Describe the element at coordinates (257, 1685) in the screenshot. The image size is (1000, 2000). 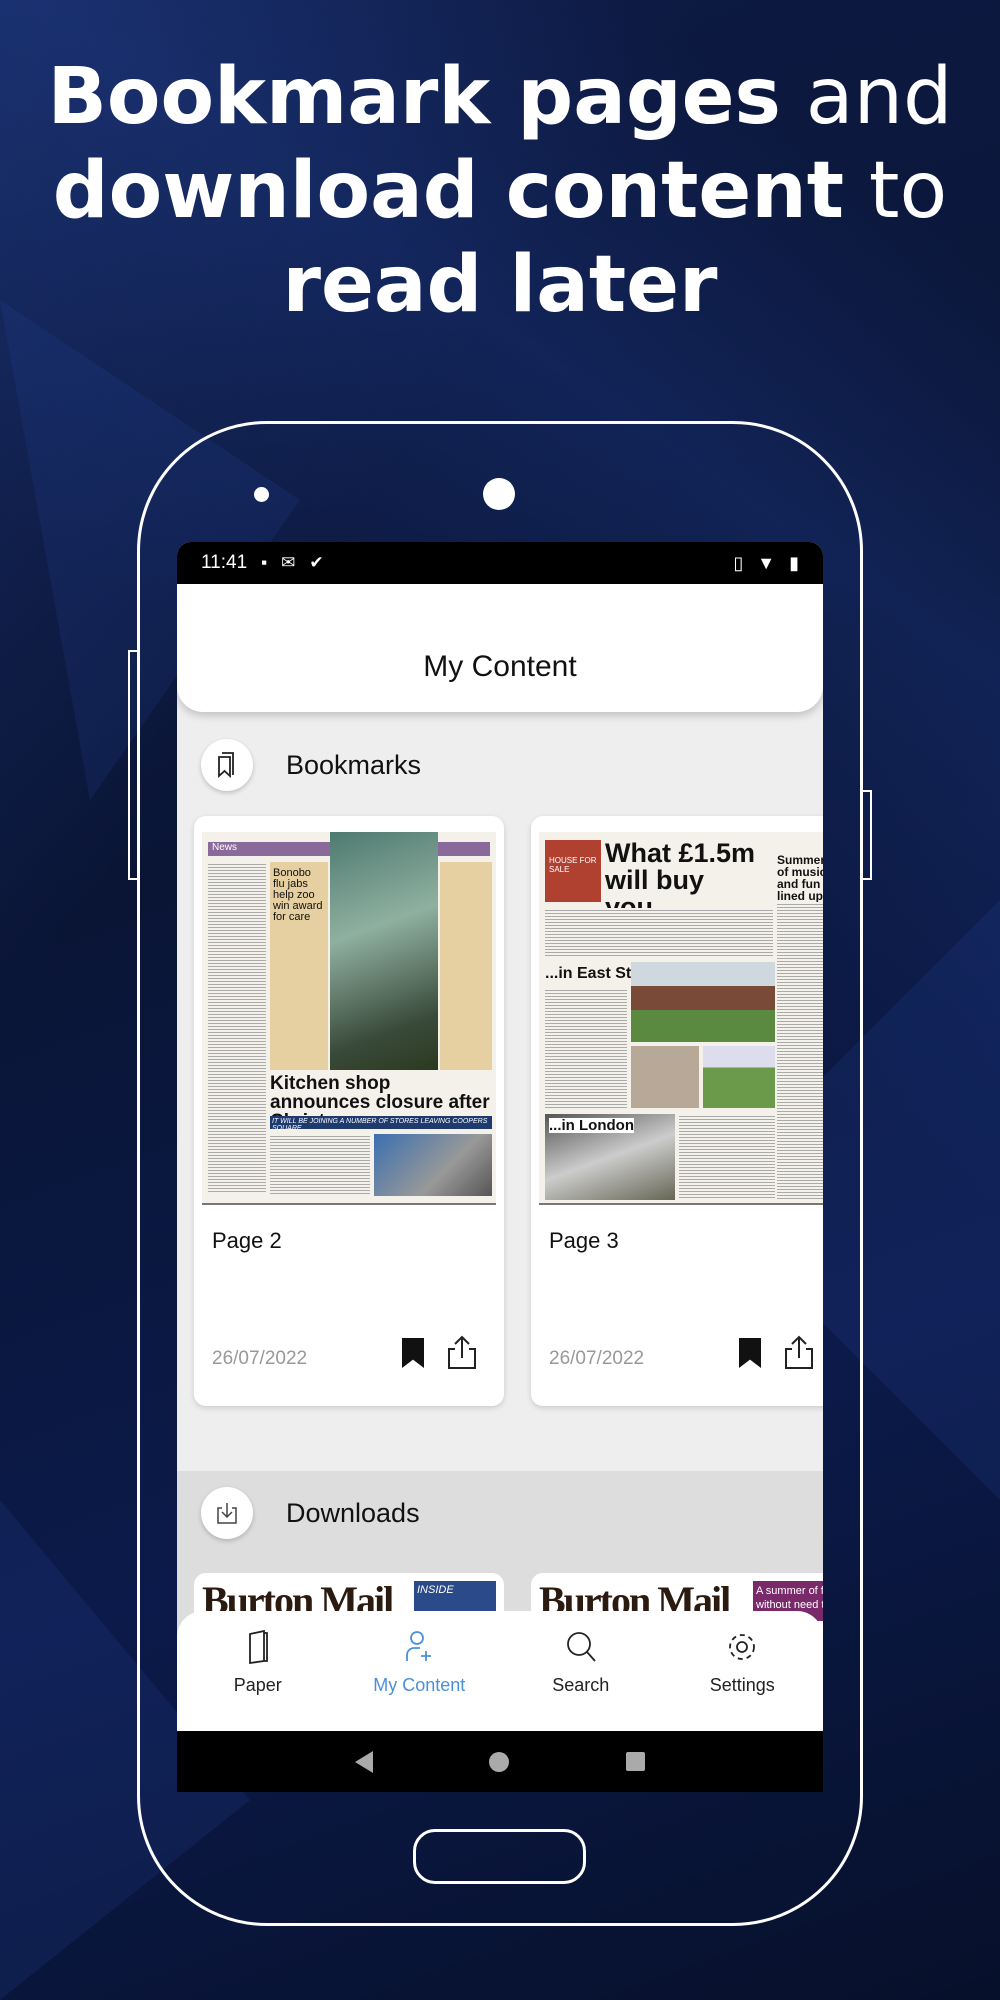
I see `nav-label: Paper` at that location.